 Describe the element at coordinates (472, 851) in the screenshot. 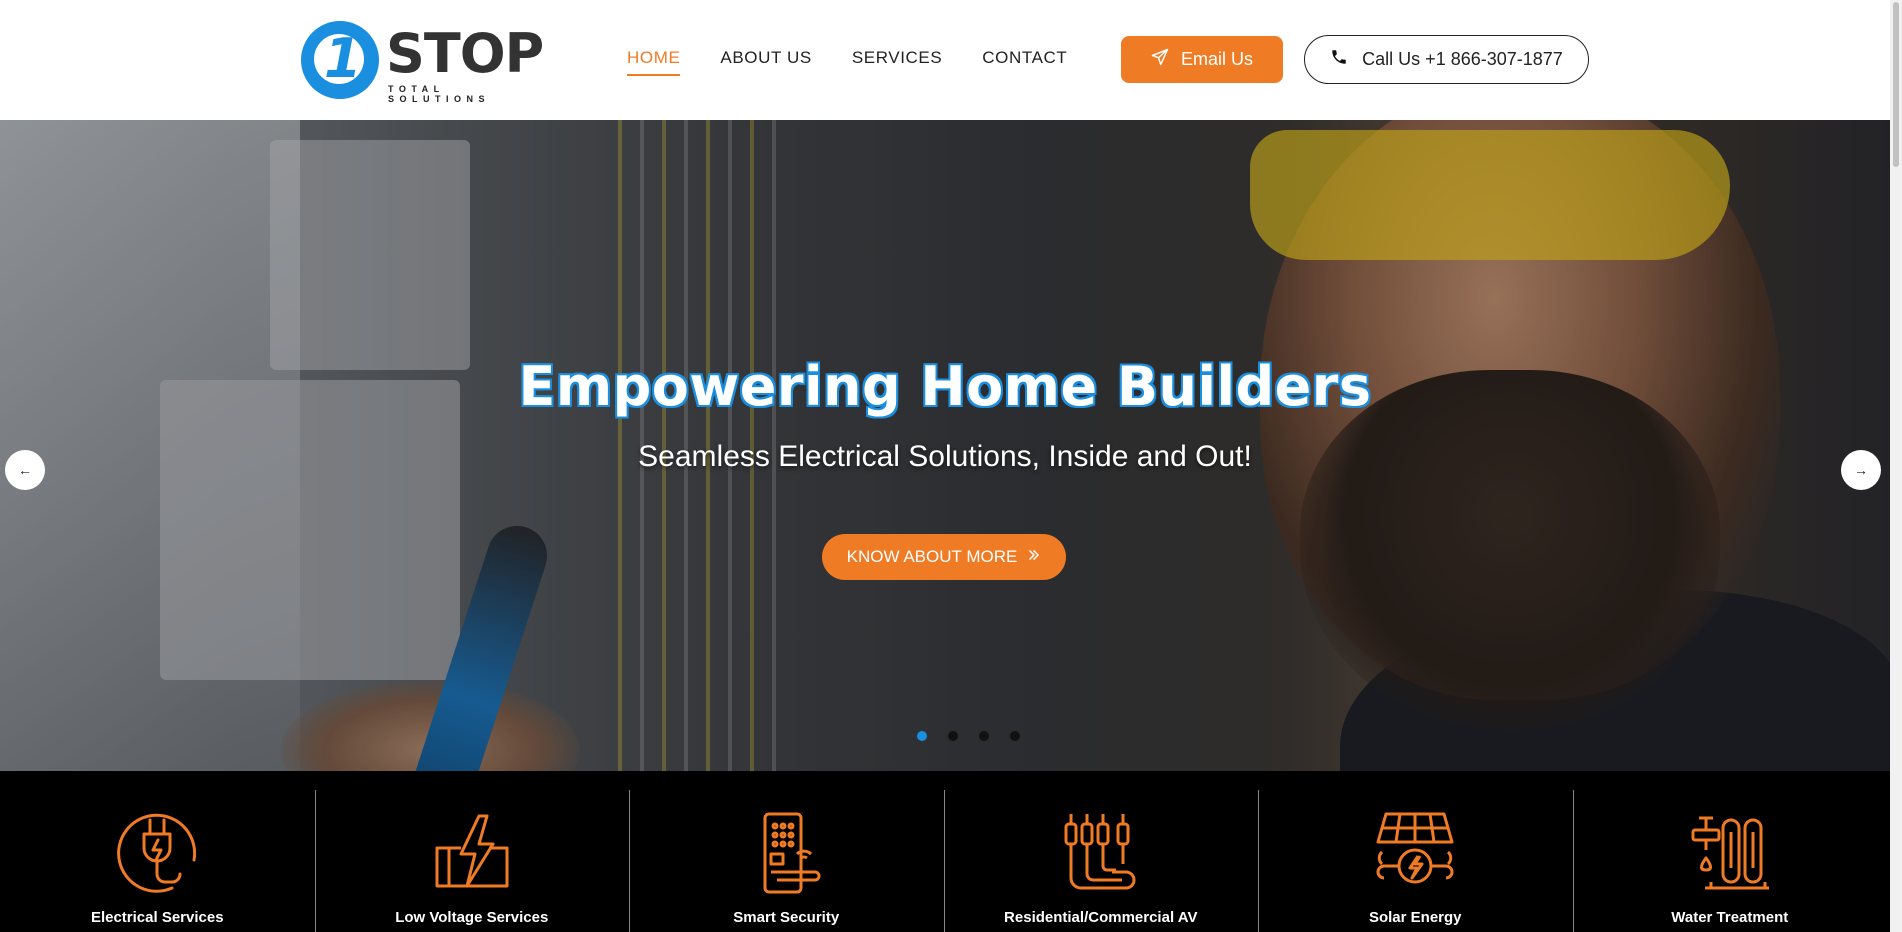

I see `lightning-box-icon` at that location.